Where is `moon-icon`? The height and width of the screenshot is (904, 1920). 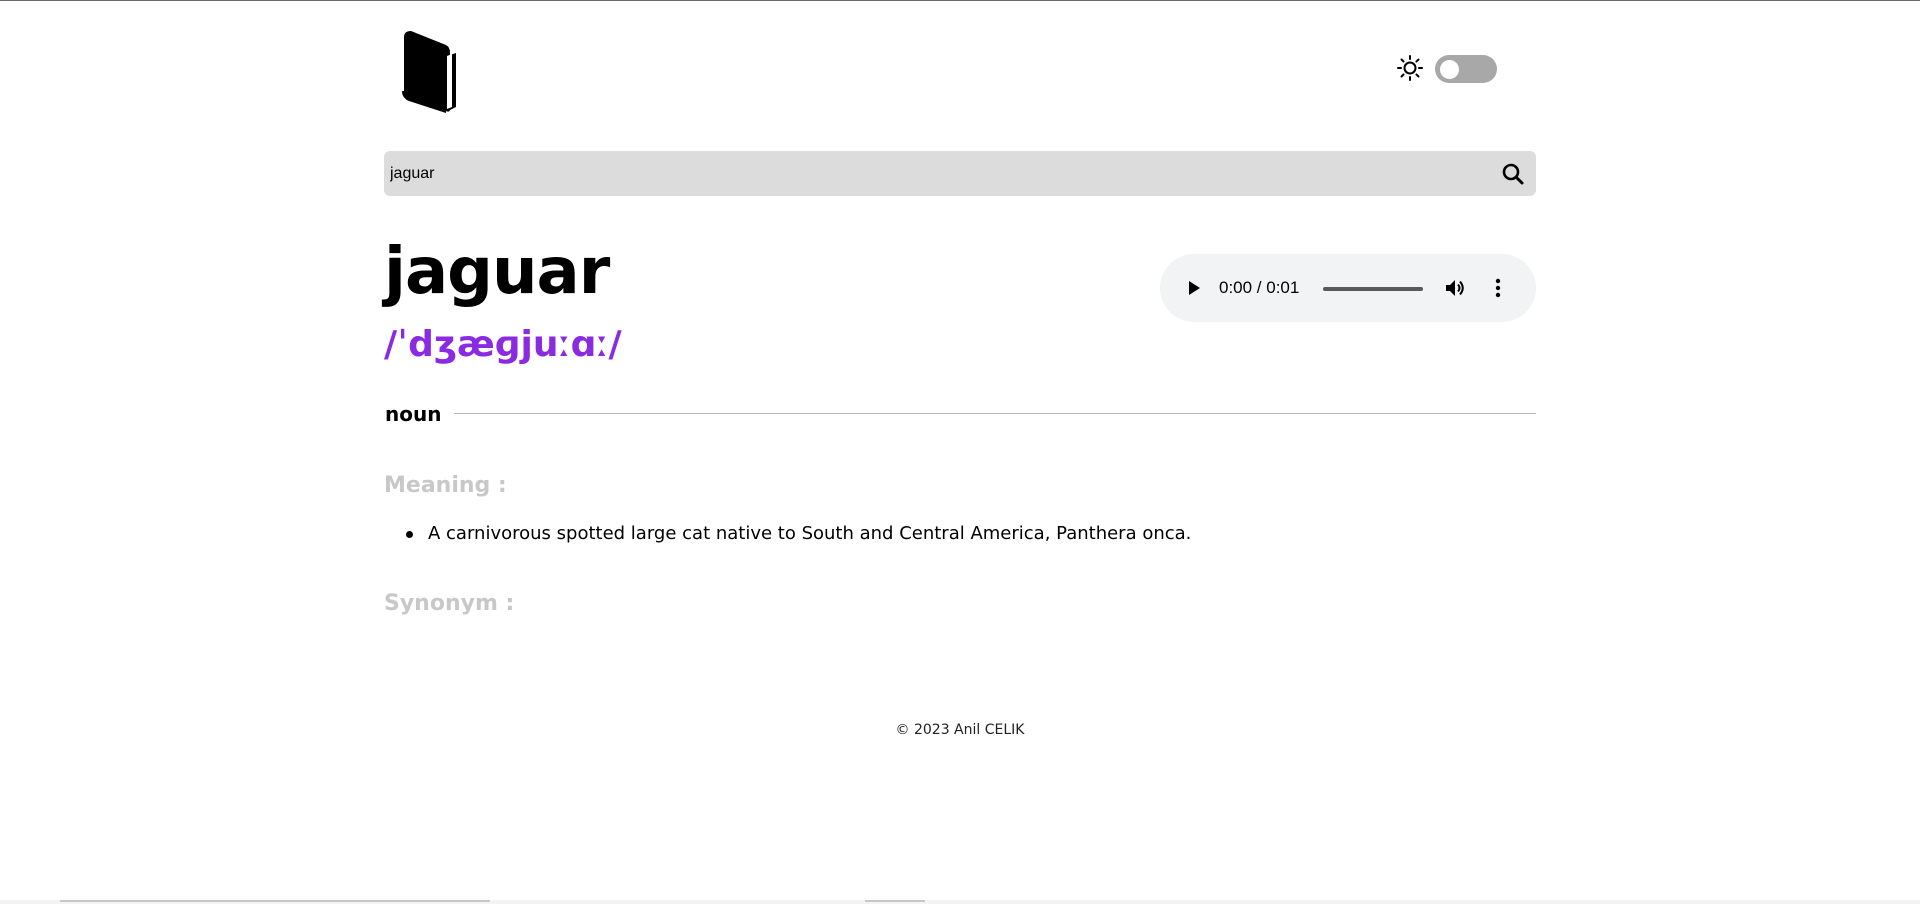 moon-icon is located at coordinates (1522, 67).